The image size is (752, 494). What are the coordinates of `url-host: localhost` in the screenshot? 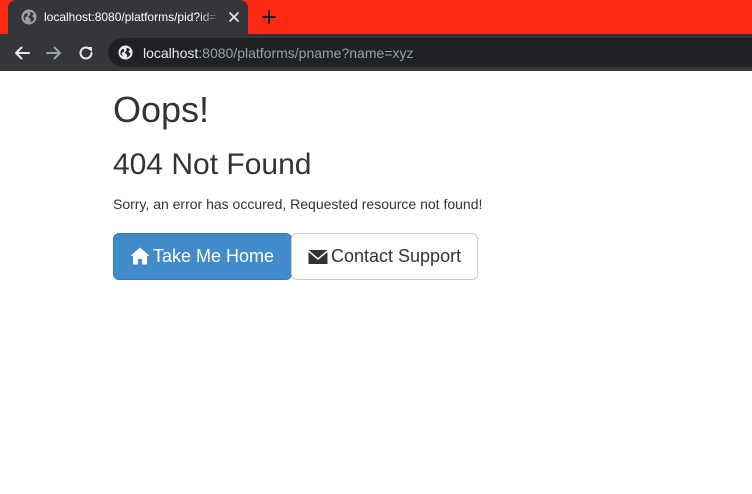 It's located at (171, 53).